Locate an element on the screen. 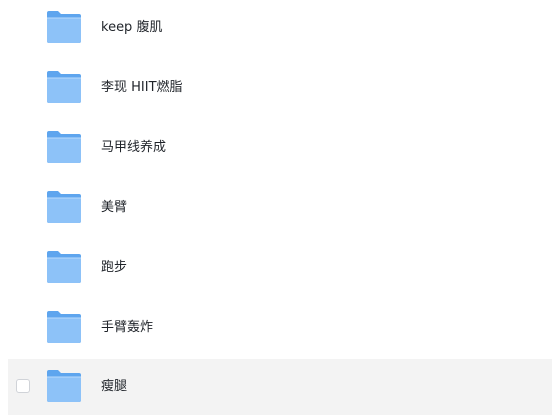 The image size is (552, 419). folder-name: 手臂轰炸 is located at coordinates (127, 328).